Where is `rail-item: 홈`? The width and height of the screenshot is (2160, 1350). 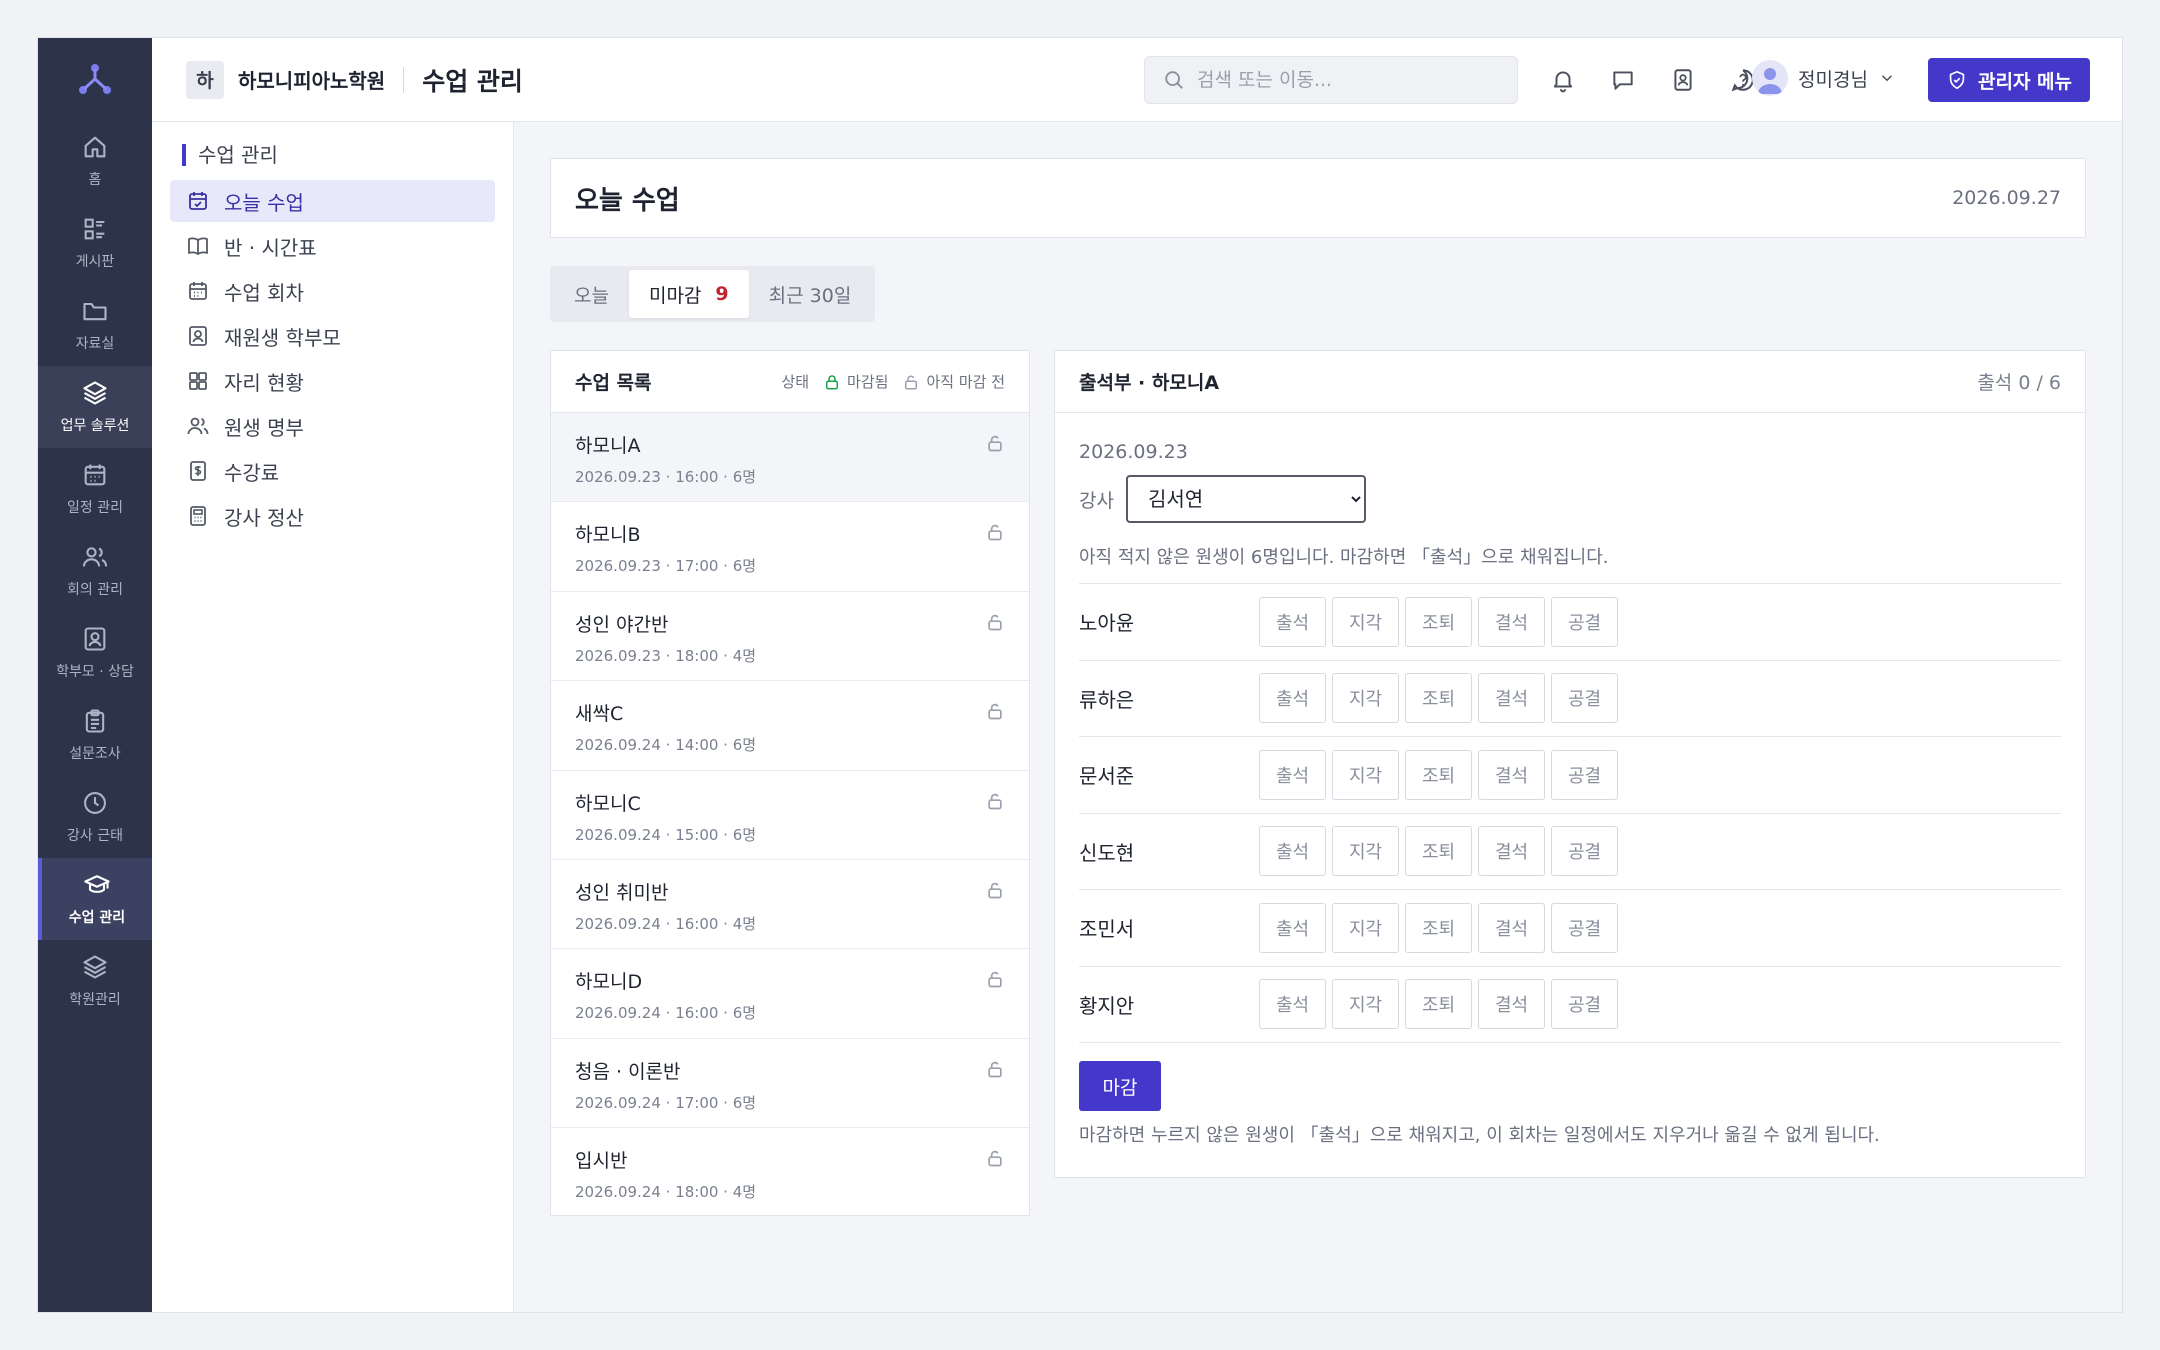 rail-item: 홈 is located at coordinates (95, 161).